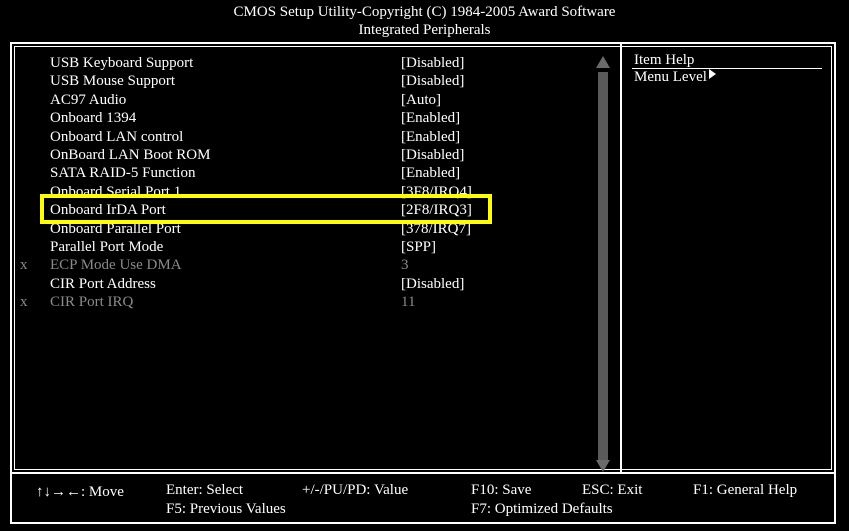  I want to click on setting-value: 11, so click(408, 302).